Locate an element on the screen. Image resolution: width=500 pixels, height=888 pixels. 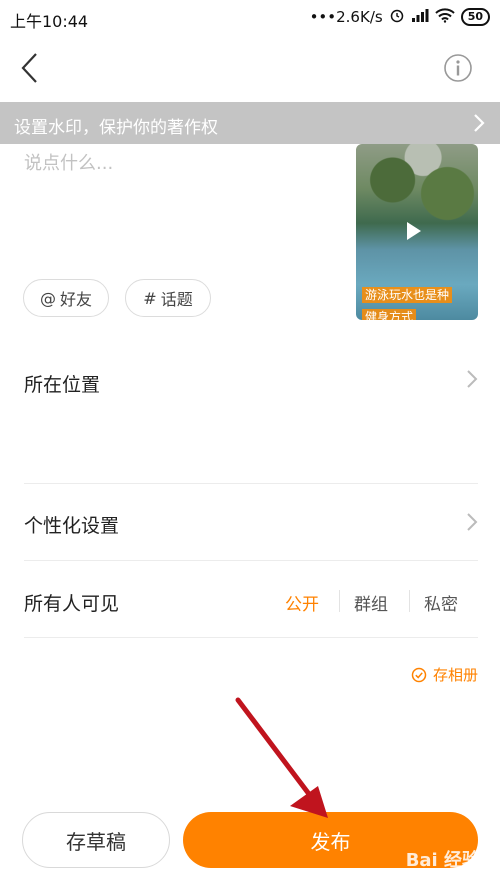
status-icons: •••2.6K/s 50 is located at coordinates (400, 17).